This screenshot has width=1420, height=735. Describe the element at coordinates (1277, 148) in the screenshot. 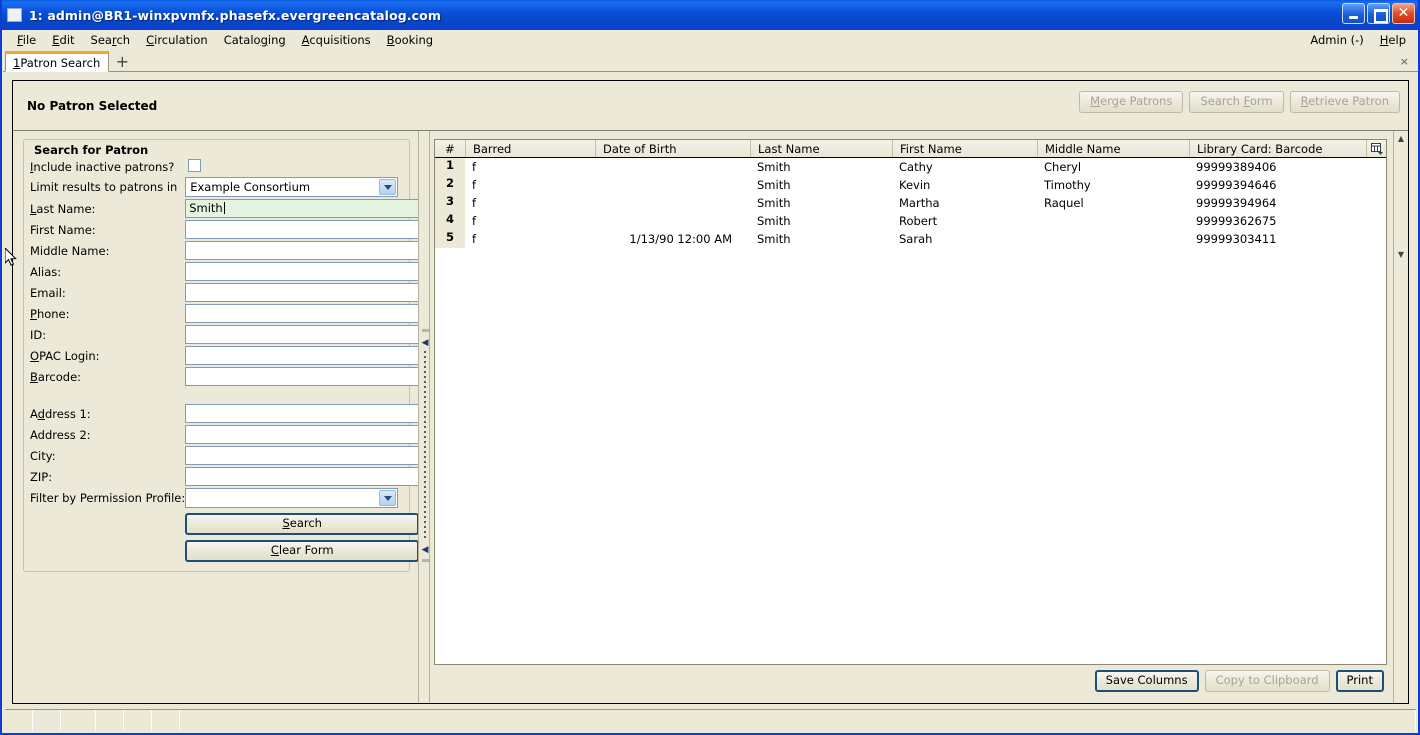

I see `column-header-barcode: Library Card: Barcode` at that location.